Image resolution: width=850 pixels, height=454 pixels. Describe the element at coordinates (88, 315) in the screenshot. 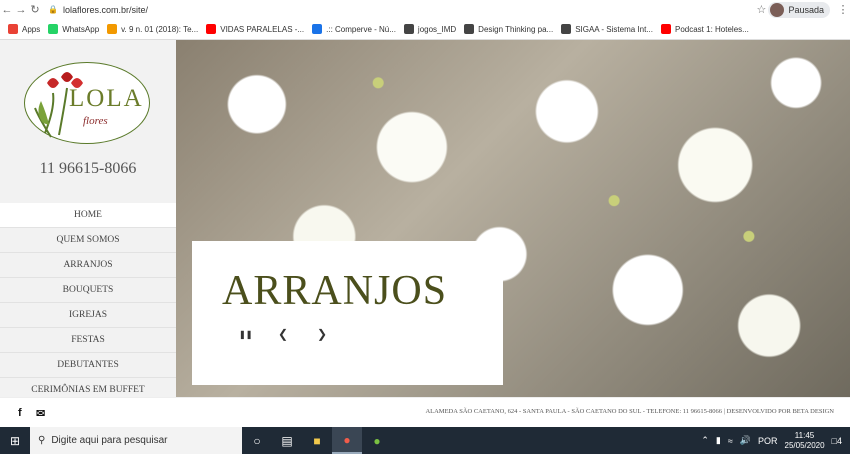

I see `menu-item-igrejas: IGREJAS` at that location.